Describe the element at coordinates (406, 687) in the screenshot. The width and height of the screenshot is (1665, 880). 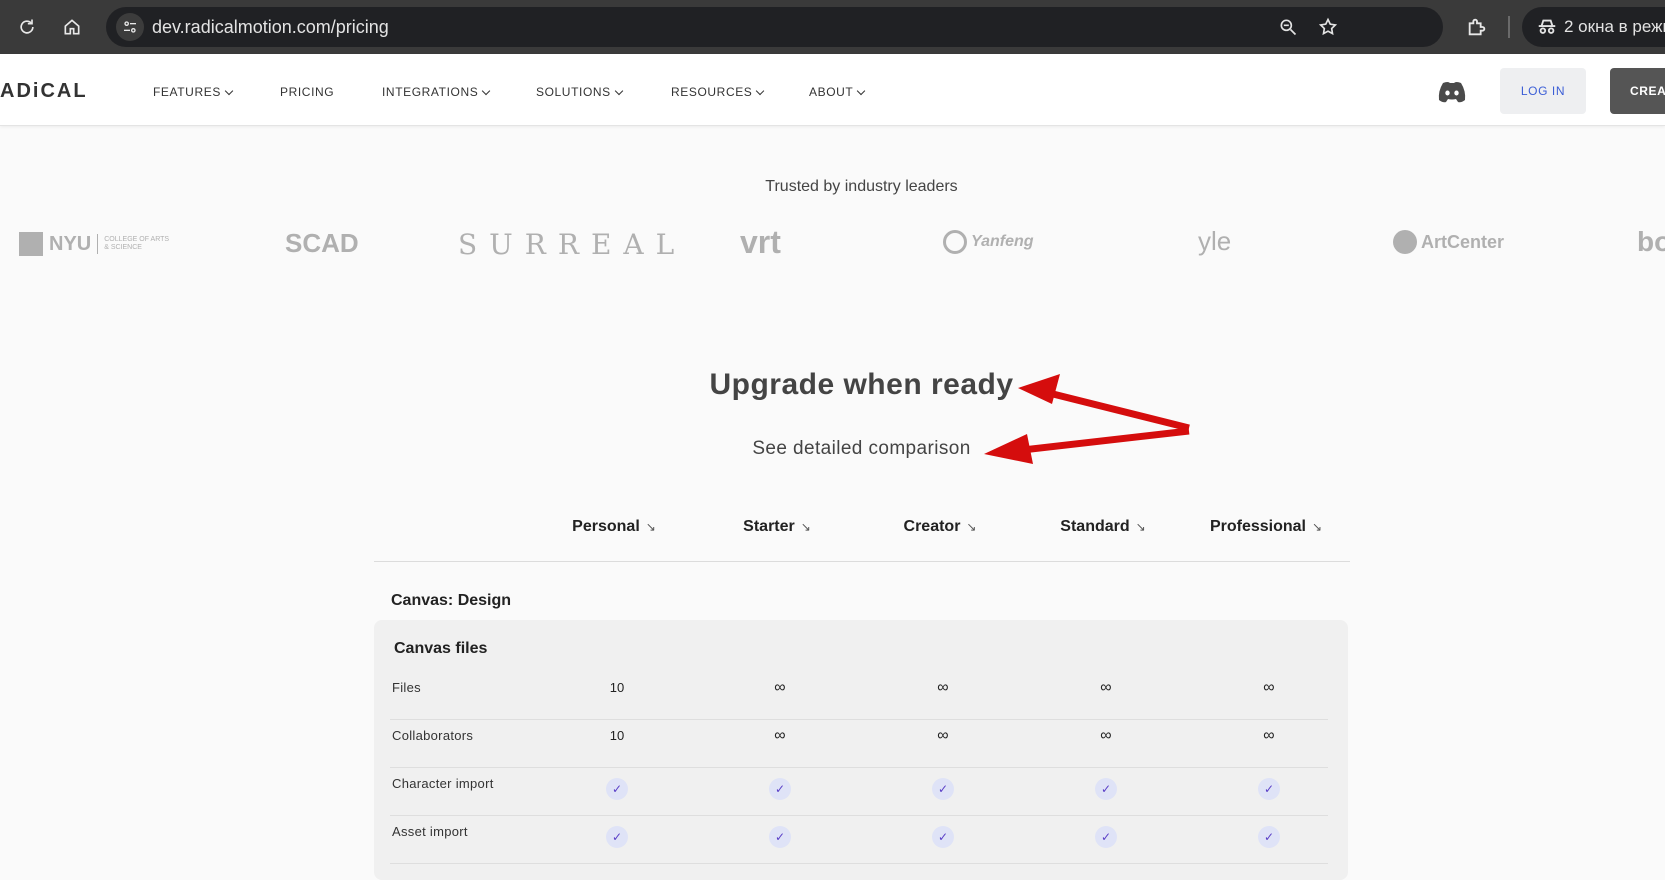
I see `feature-label: Files` at that location.